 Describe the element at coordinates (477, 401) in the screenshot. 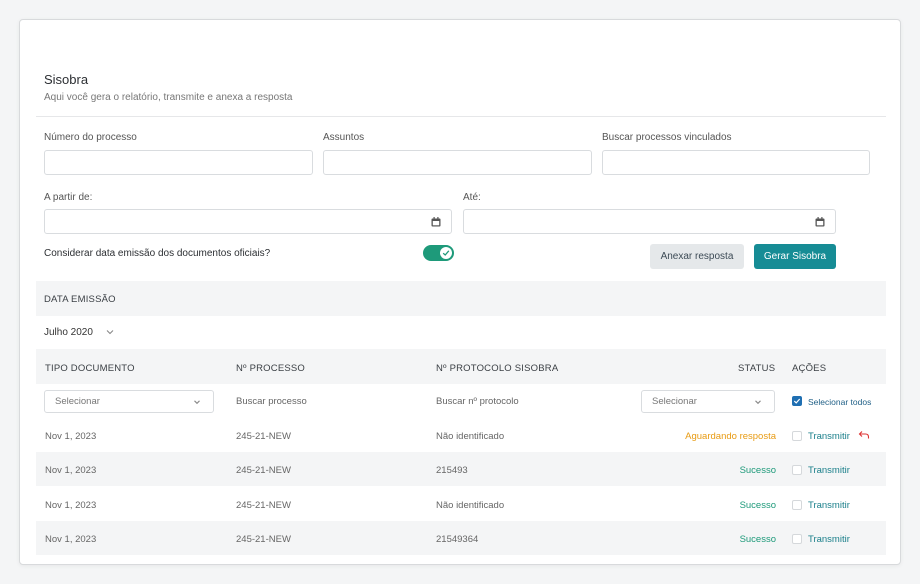

I see `search-protocol-input: Buscar nº protocolo` at that location.